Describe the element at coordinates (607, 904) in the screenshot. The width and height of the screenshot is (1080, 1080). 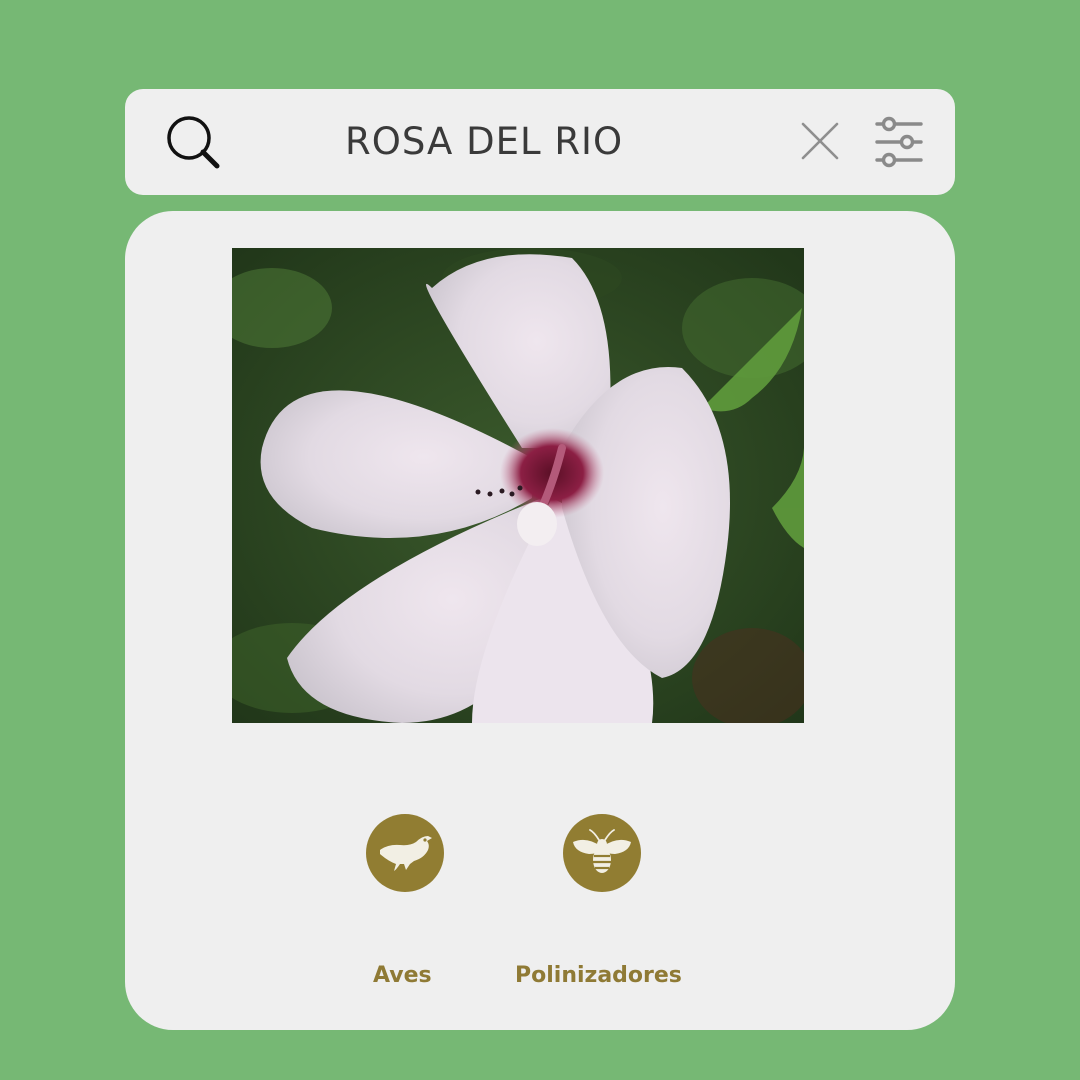
I see `category-polinizadores: Polinizadores` at that location.